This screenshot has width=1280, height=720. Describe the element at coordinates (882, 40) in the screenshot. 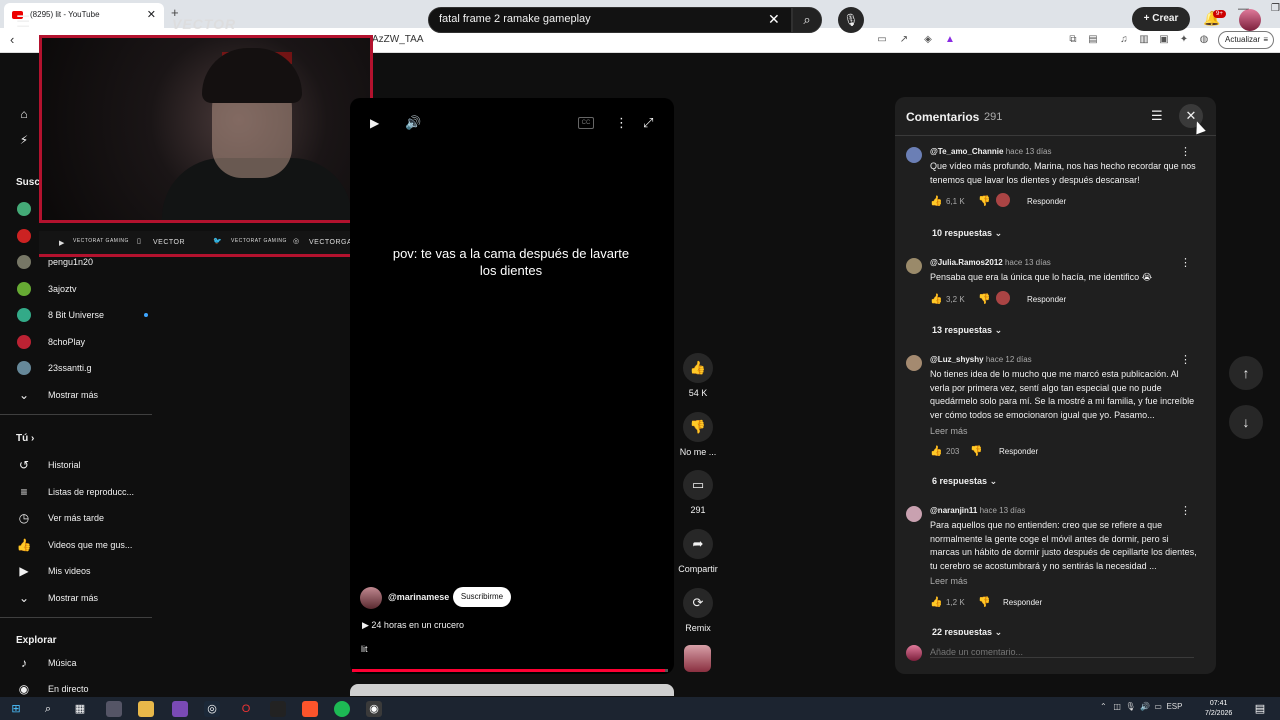

I see `screenshot-icon: ▭` at that location.